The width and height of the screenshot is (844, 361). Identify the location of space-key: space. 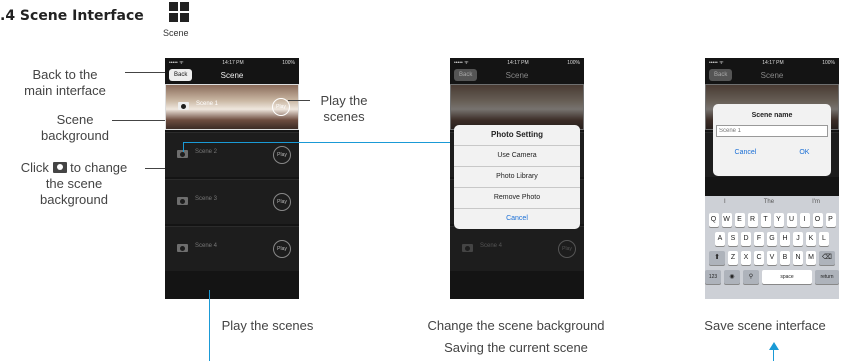
(787, 277).